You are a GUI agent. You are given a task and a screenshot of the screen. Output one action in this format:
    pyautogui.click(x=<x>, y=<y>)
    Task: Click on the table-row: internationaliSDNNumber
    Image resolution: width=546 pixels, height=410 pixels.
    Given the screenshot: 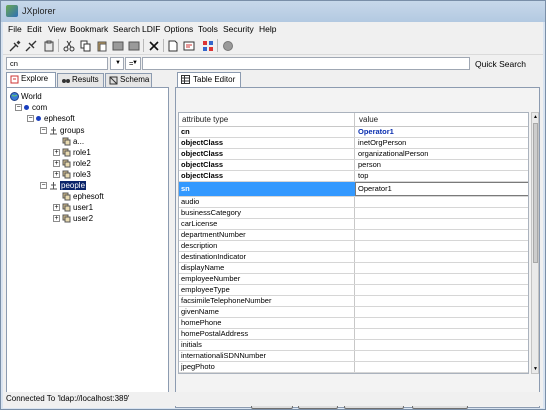 What is the action you would take?
    pyautogui.click(x=353, y=356)
    